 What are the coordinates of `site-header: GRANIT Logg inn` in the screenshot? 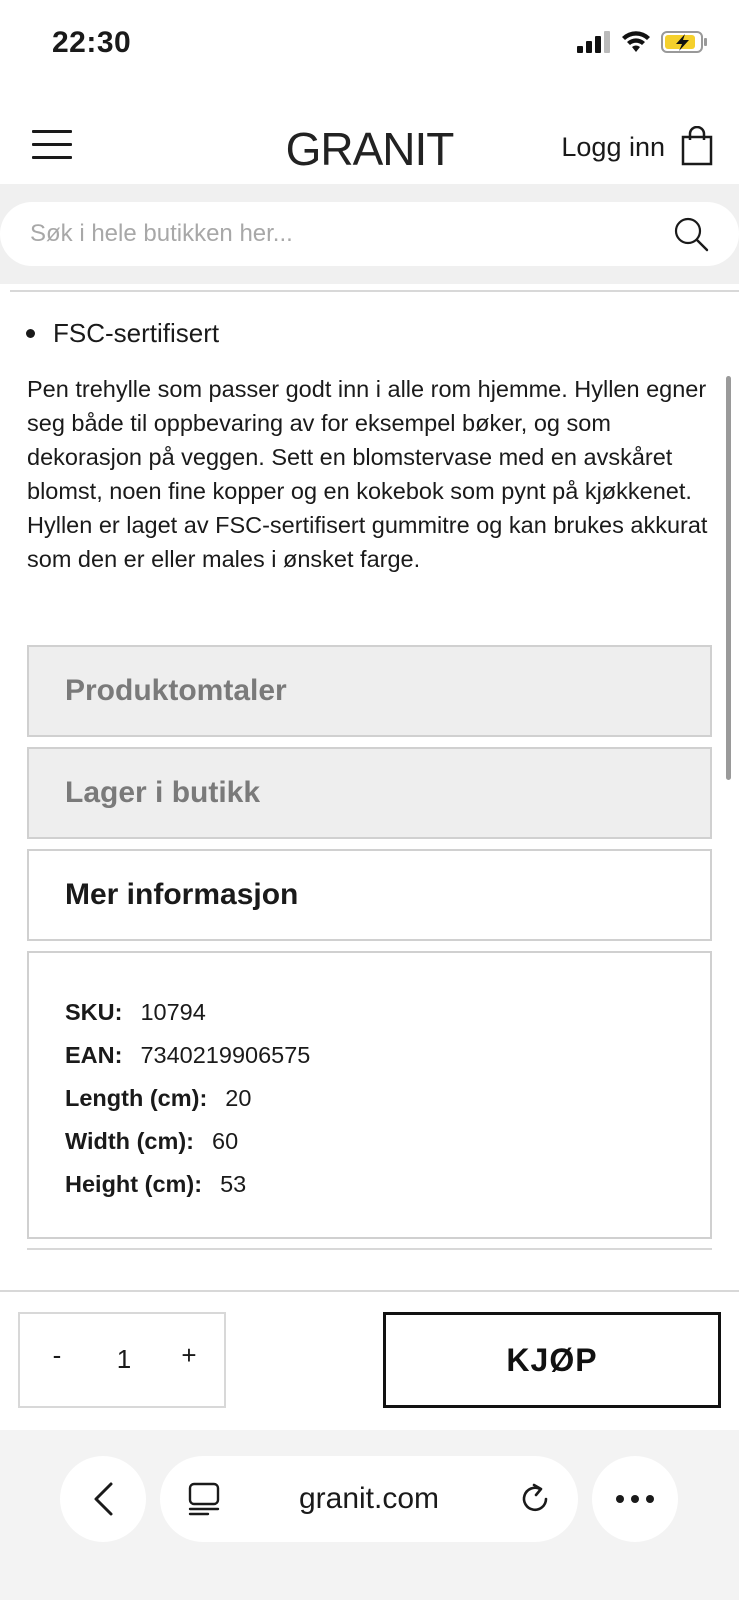 It's located at (369, 138).